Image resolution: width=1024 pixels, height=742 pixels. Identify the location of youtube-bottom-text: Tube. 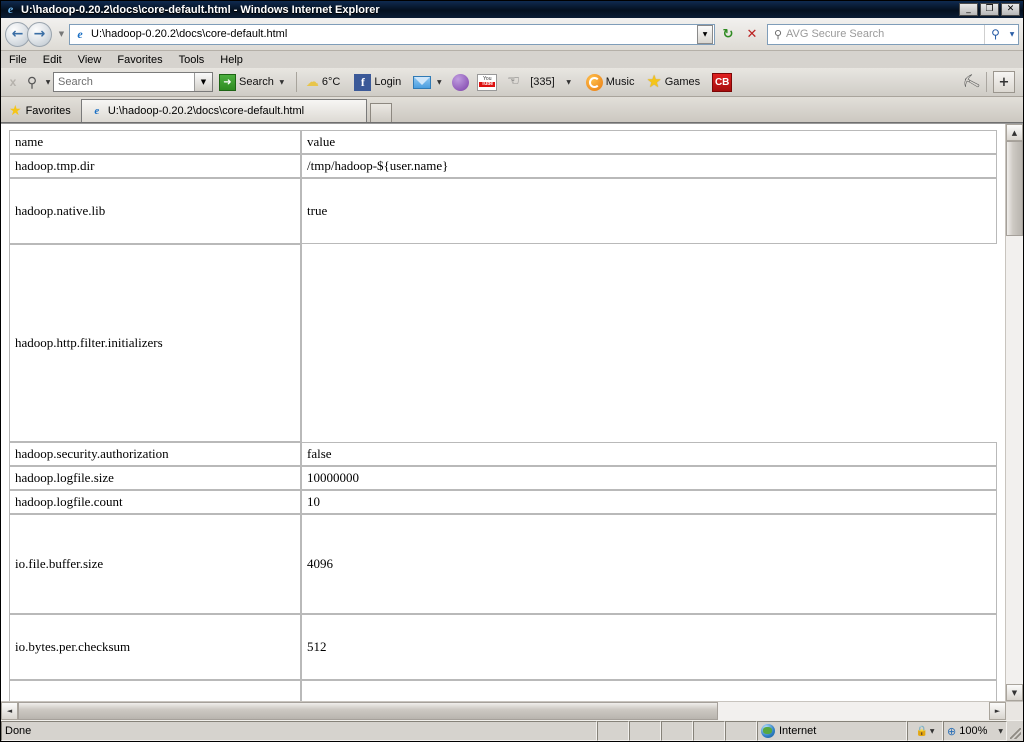
(487, 84).